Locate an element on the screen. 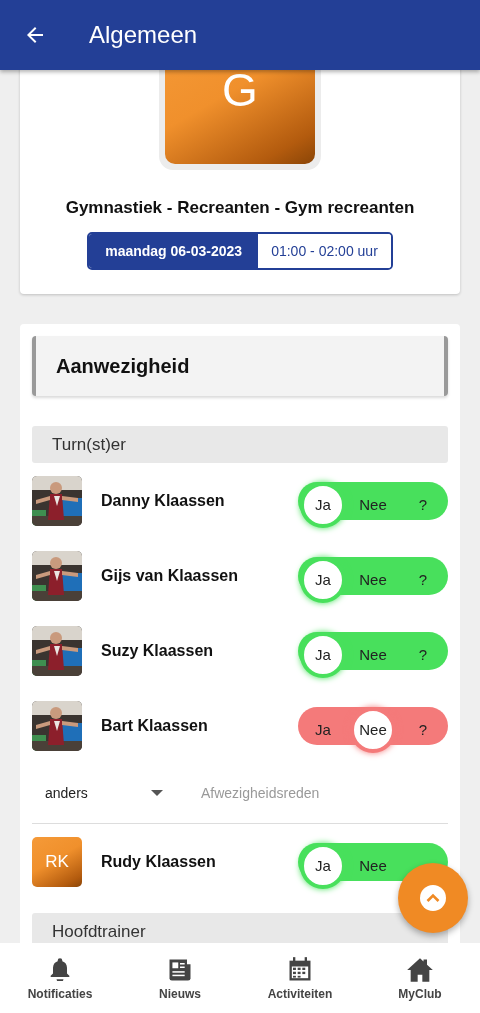  caret-icon is located at coordinates (157, 793).